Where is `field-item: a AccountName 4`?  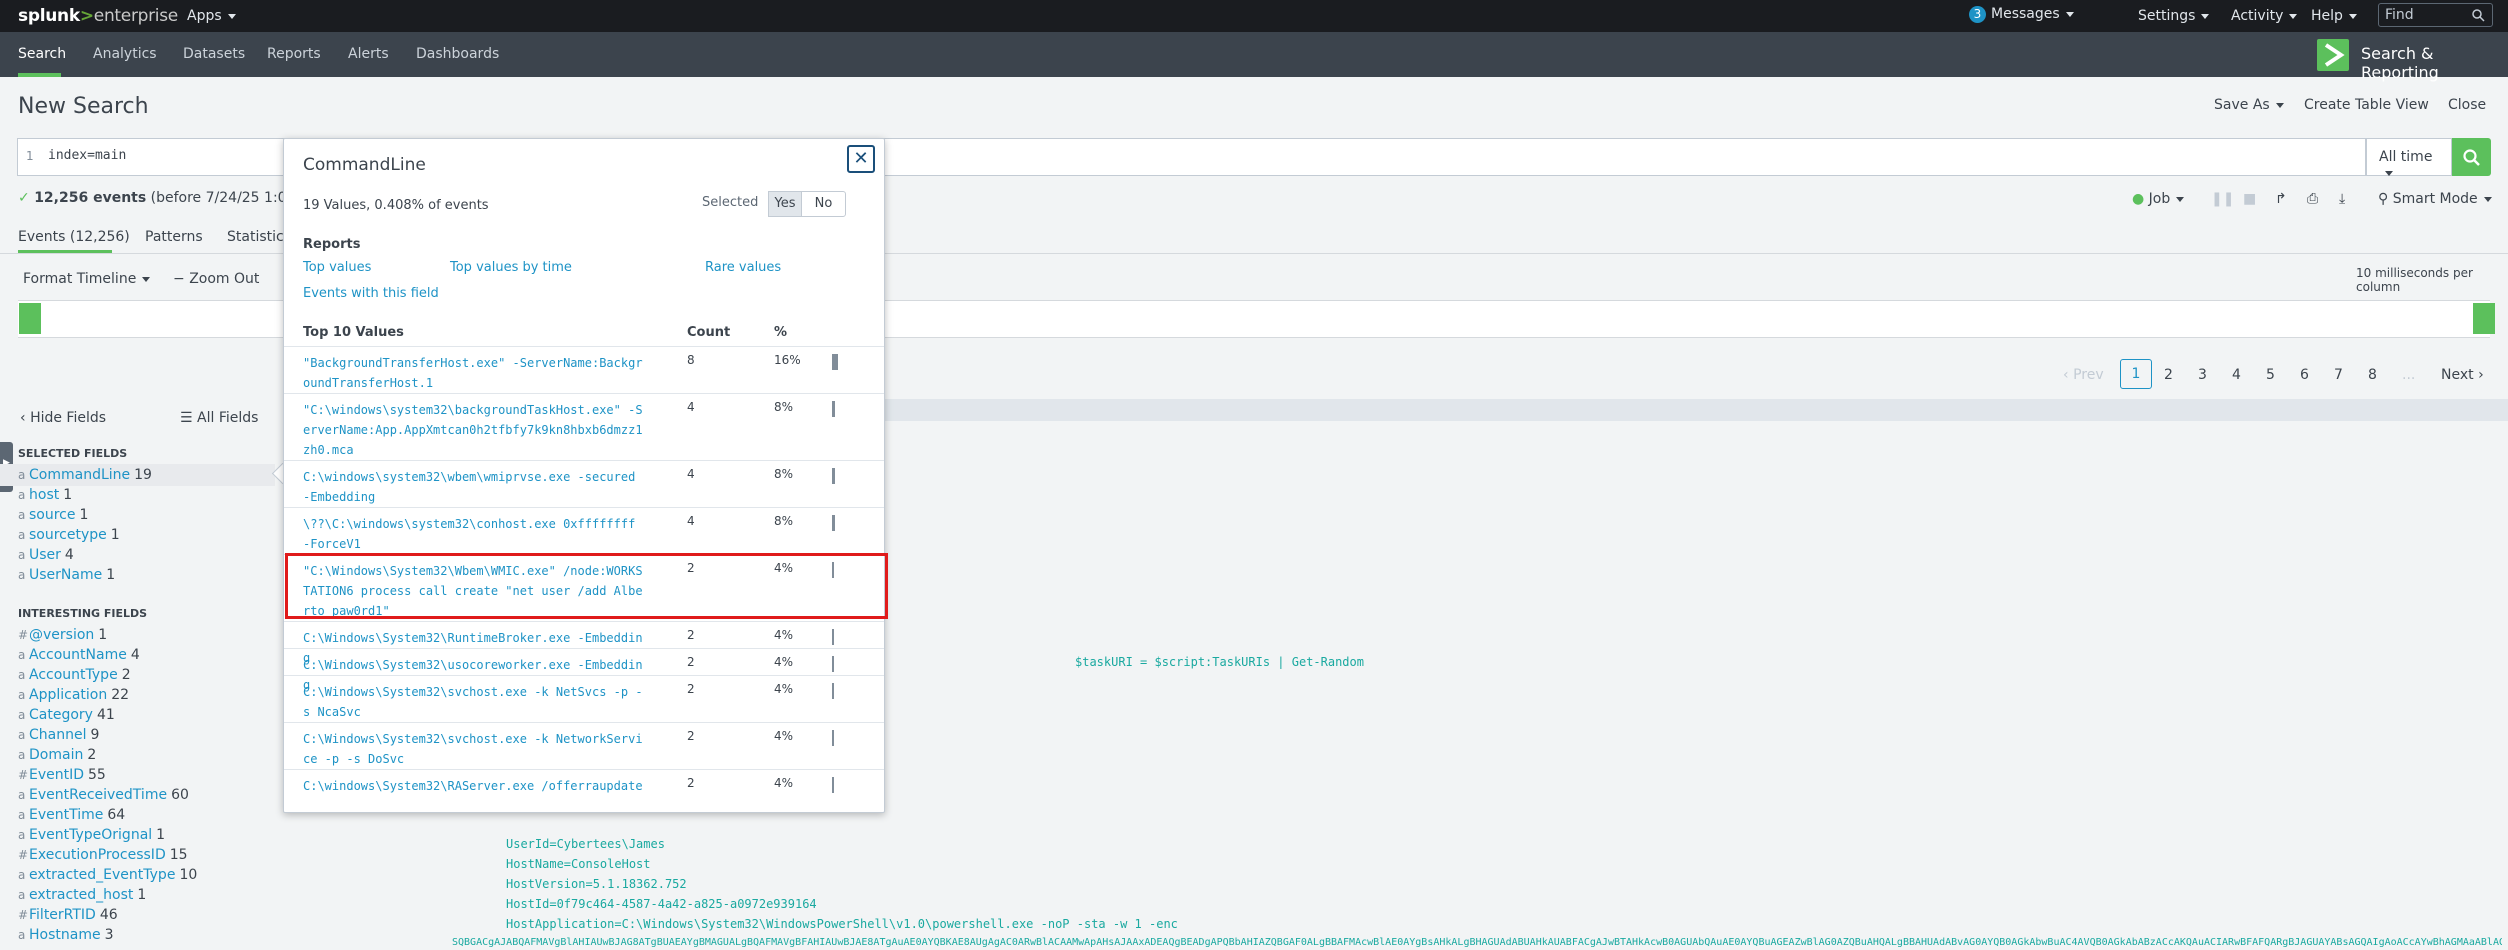 field-item: a AccountName 4 is located at coordinates (79, 655).